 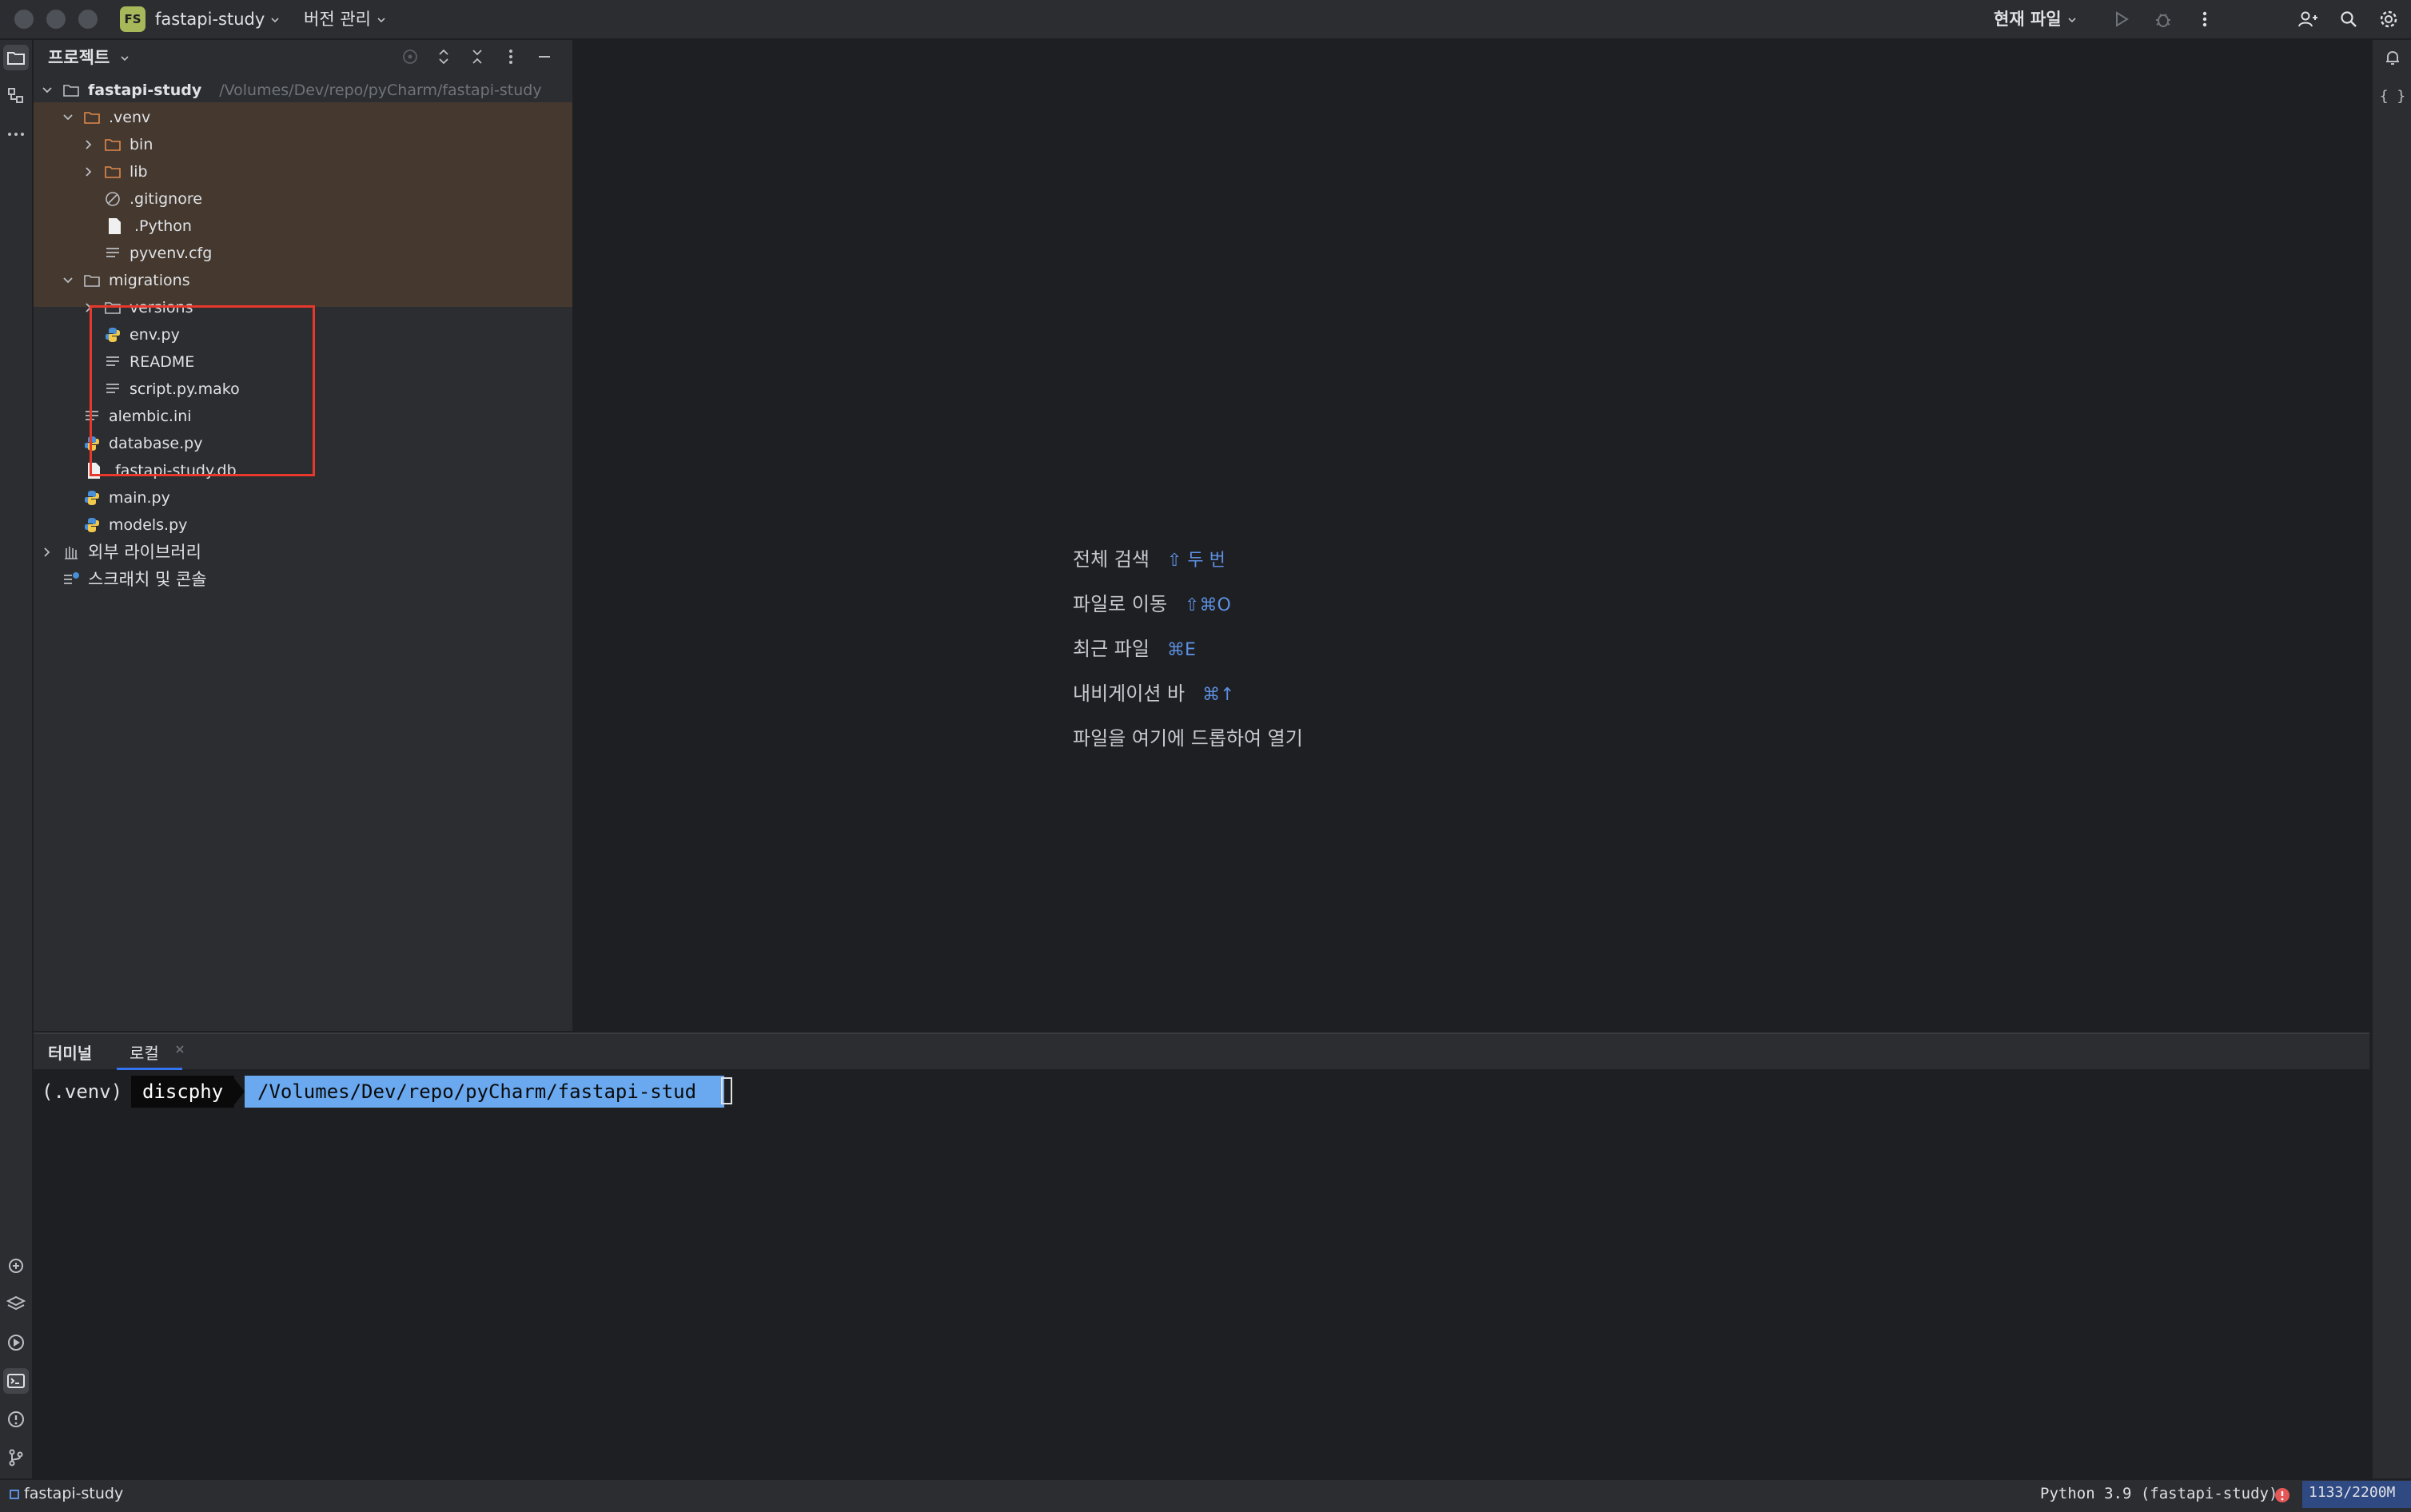 What do you see at coordinates (2028, 19) in the screenshot?
I see `run-config-label: 현재 파일` at bounding box center [2028, 19].